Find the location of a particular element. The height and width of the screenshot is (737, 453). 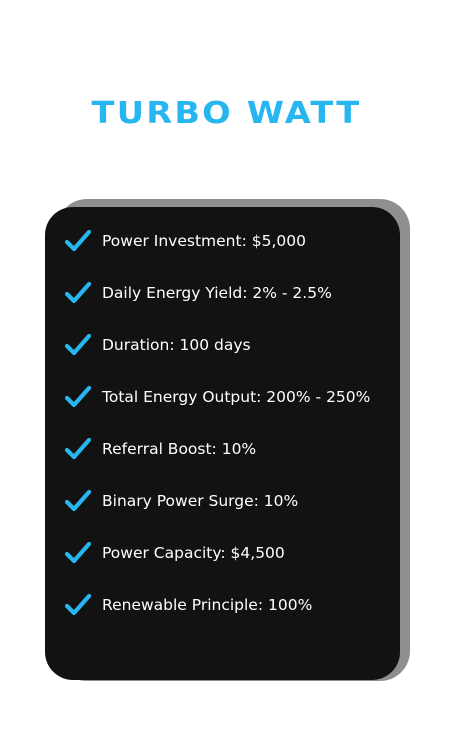

feature-item: Daily Energy Yield: 2% - 2.5% is located at coordinates (222, 293).